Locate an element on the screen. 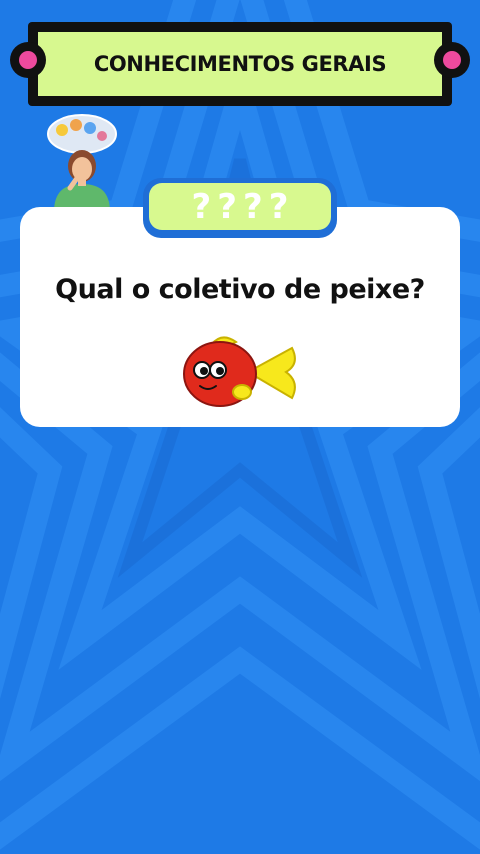  question-text: Qual o coletivo de peixe? is located at coordinates (240, 289).